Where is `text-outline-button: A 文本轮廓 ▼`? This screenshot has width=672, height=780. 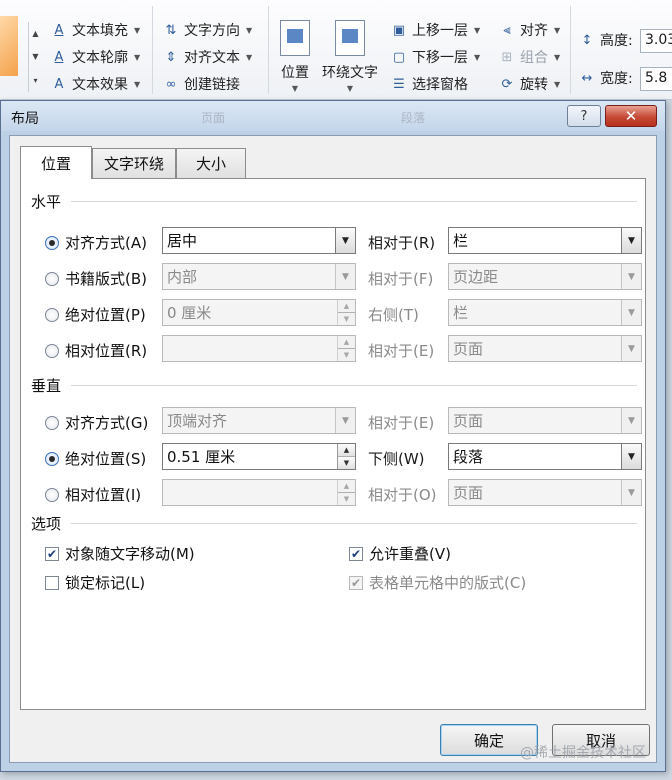
text-outline-button: A 文本轮廓 ▼ is located at coordinates (95, 57).